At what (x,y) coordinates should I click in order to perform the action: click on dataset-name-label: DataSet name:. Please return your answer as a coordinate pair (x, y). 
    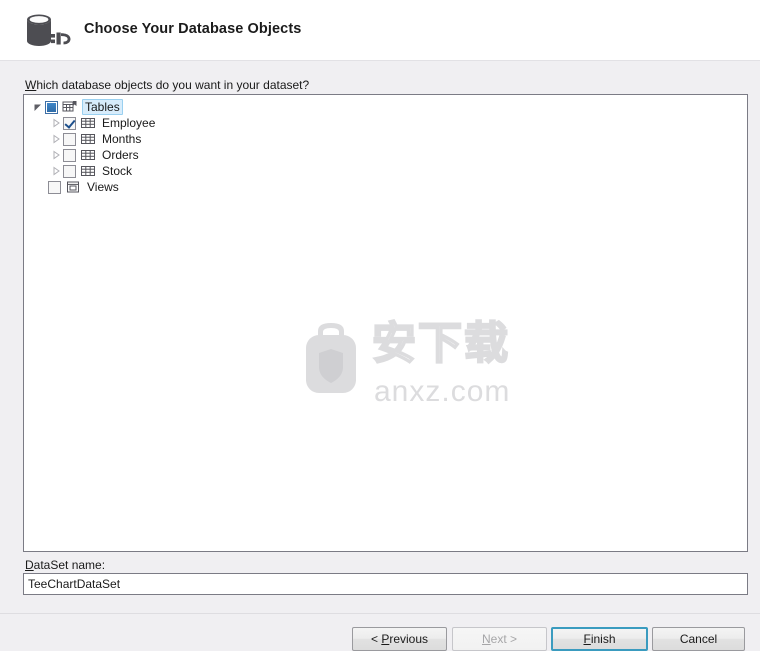
    Looking at the image, I should click on (65, 565).